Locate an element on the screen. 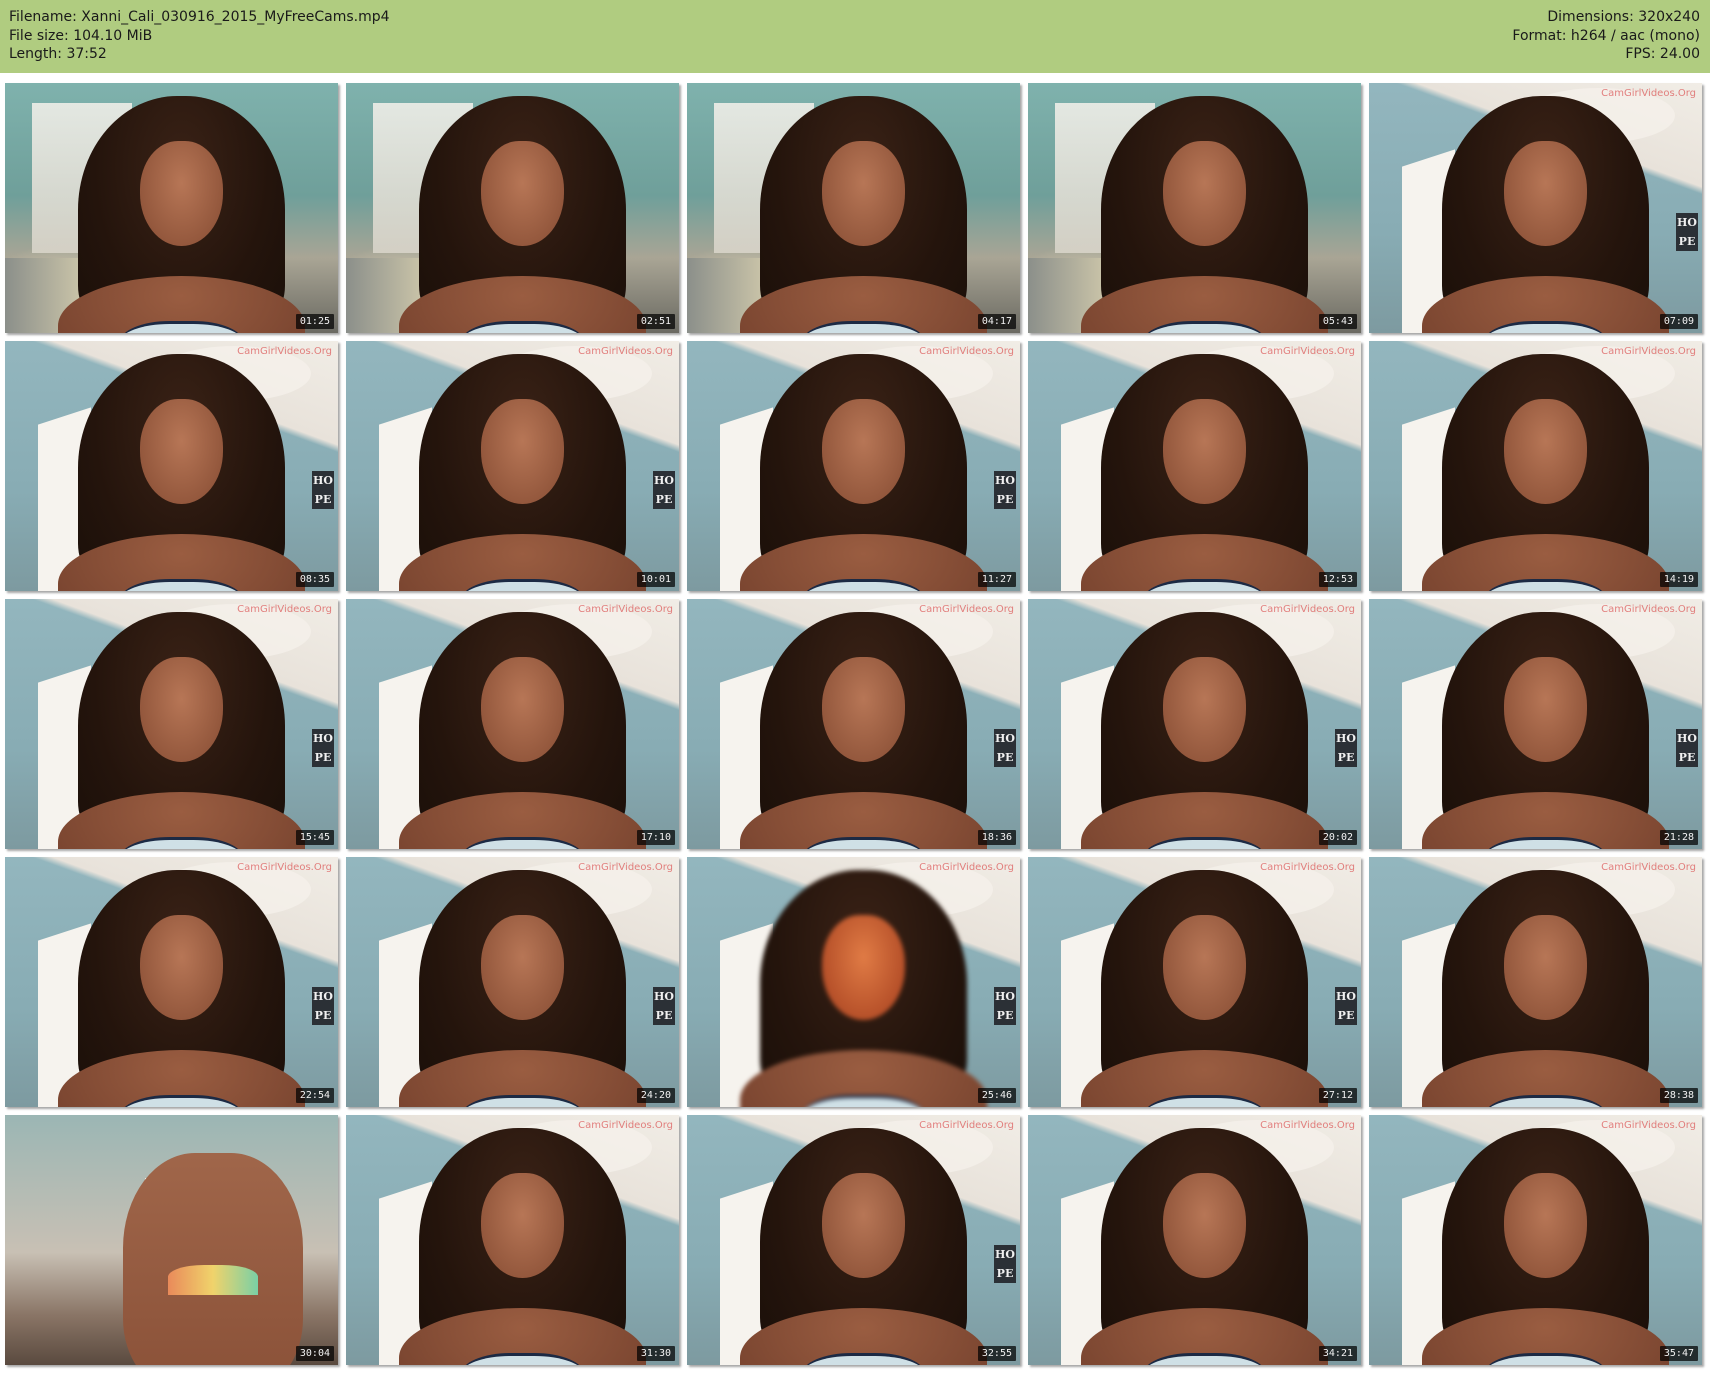 This screenshot has height=1373, width=1710. video-thumbnail: CamGirlVideos.Org 14:19 is located at coordinates (1535, 466).